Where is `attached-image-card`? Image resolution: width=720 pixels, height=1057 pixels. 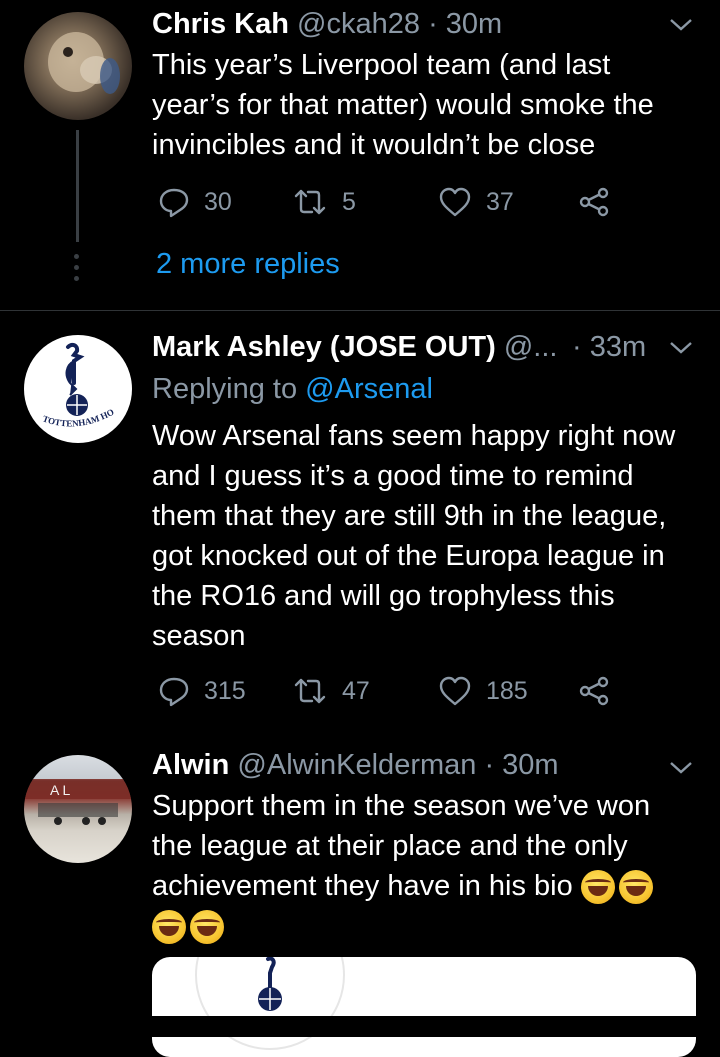 attached-image-card is located at coordinates (424, 1007).